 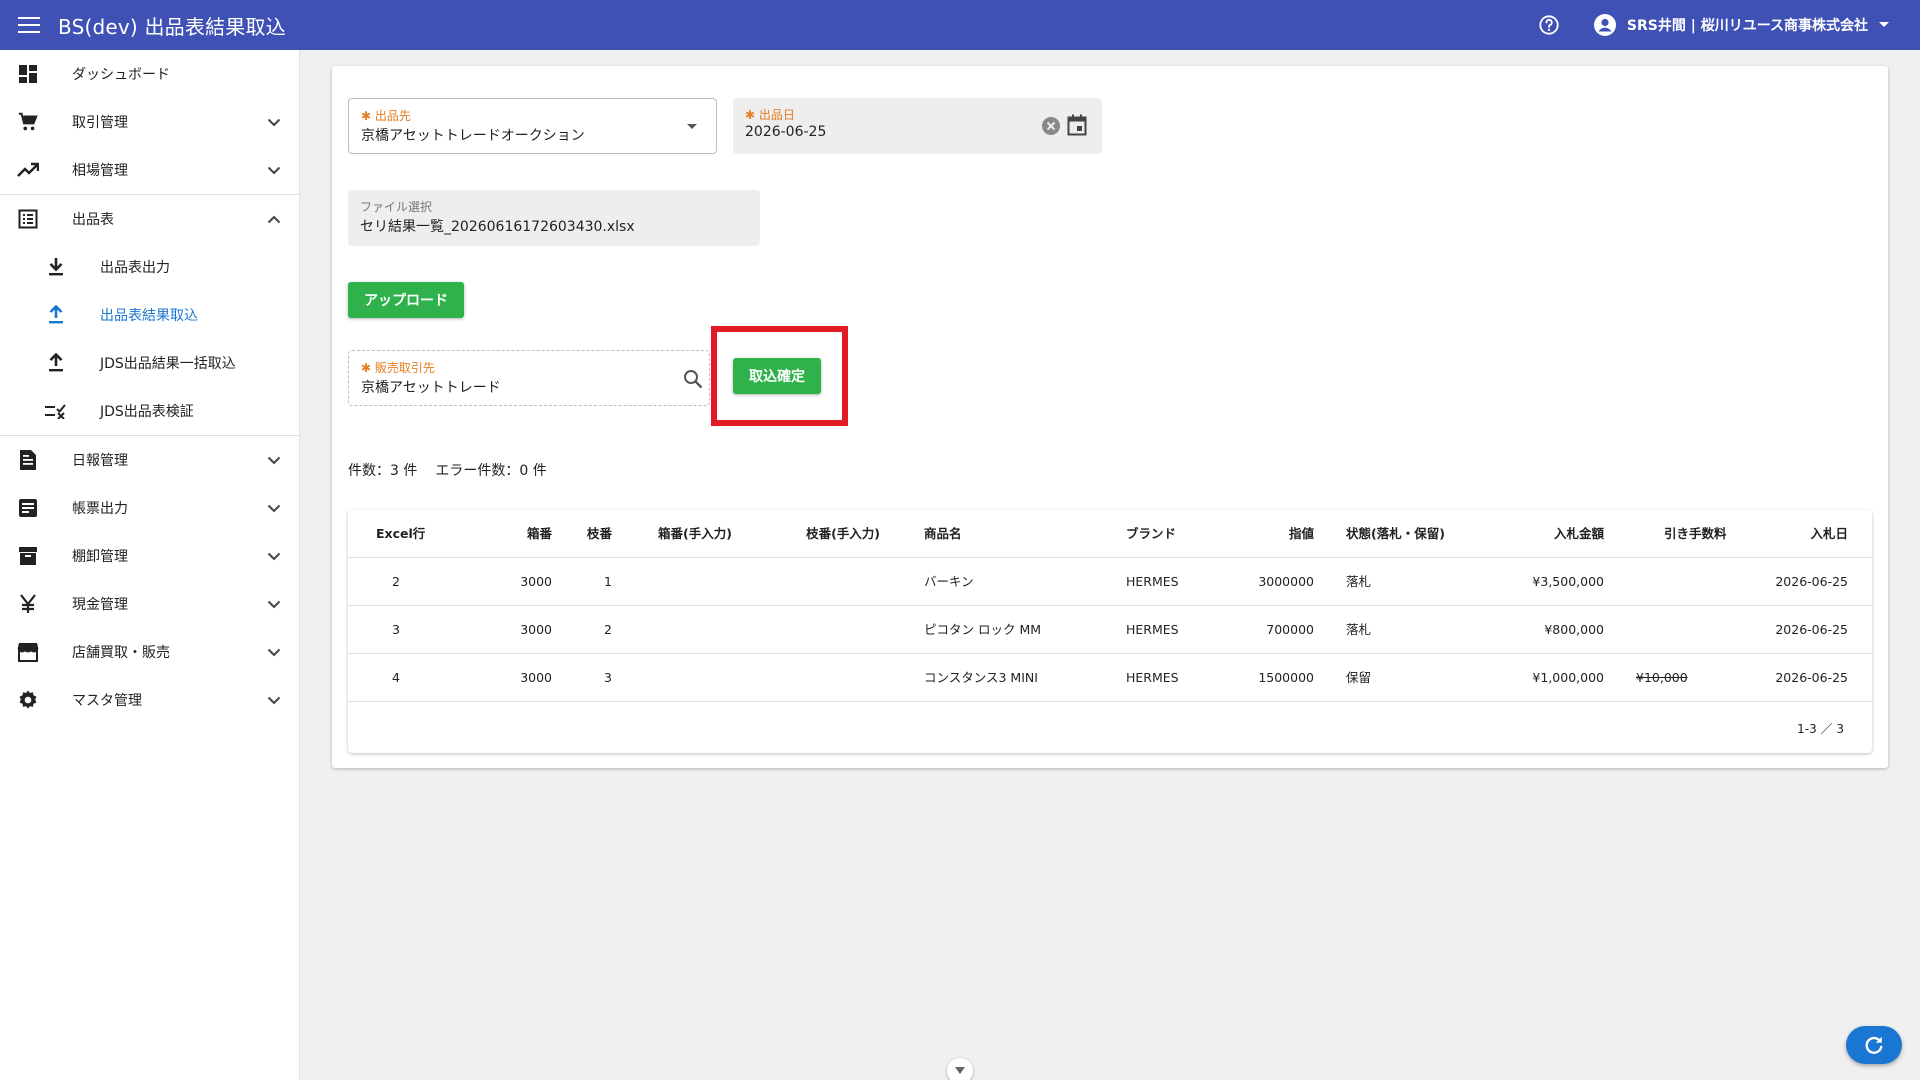 I want to click on sidebar-item-label: JDS出品表検証, so click(x=147, y=412).